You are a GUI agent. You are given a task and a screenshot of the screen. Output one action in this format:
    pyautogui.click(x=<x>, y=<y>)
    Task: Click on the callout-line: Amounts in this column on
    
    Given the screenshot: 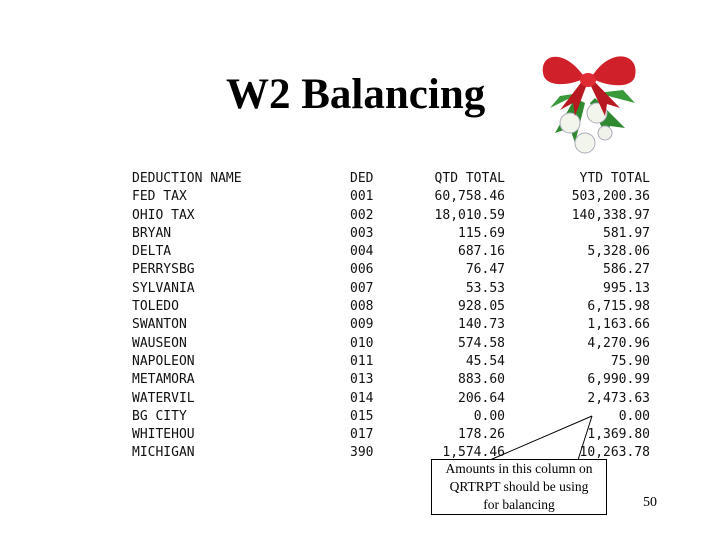 What is the action you would take?
    pyautogui.click(x=519, y=468)
    